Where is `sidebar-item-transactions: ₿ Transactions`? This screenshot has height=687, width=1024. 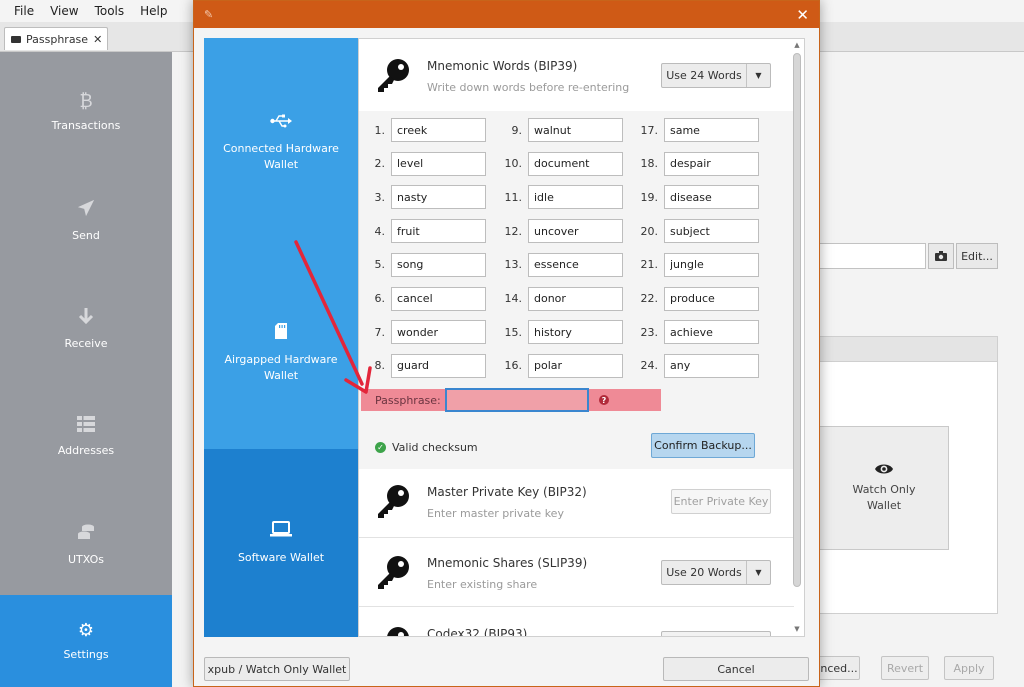 sidebar-item-transactions: ₿ Transactions is located at coordinates (86, 112).